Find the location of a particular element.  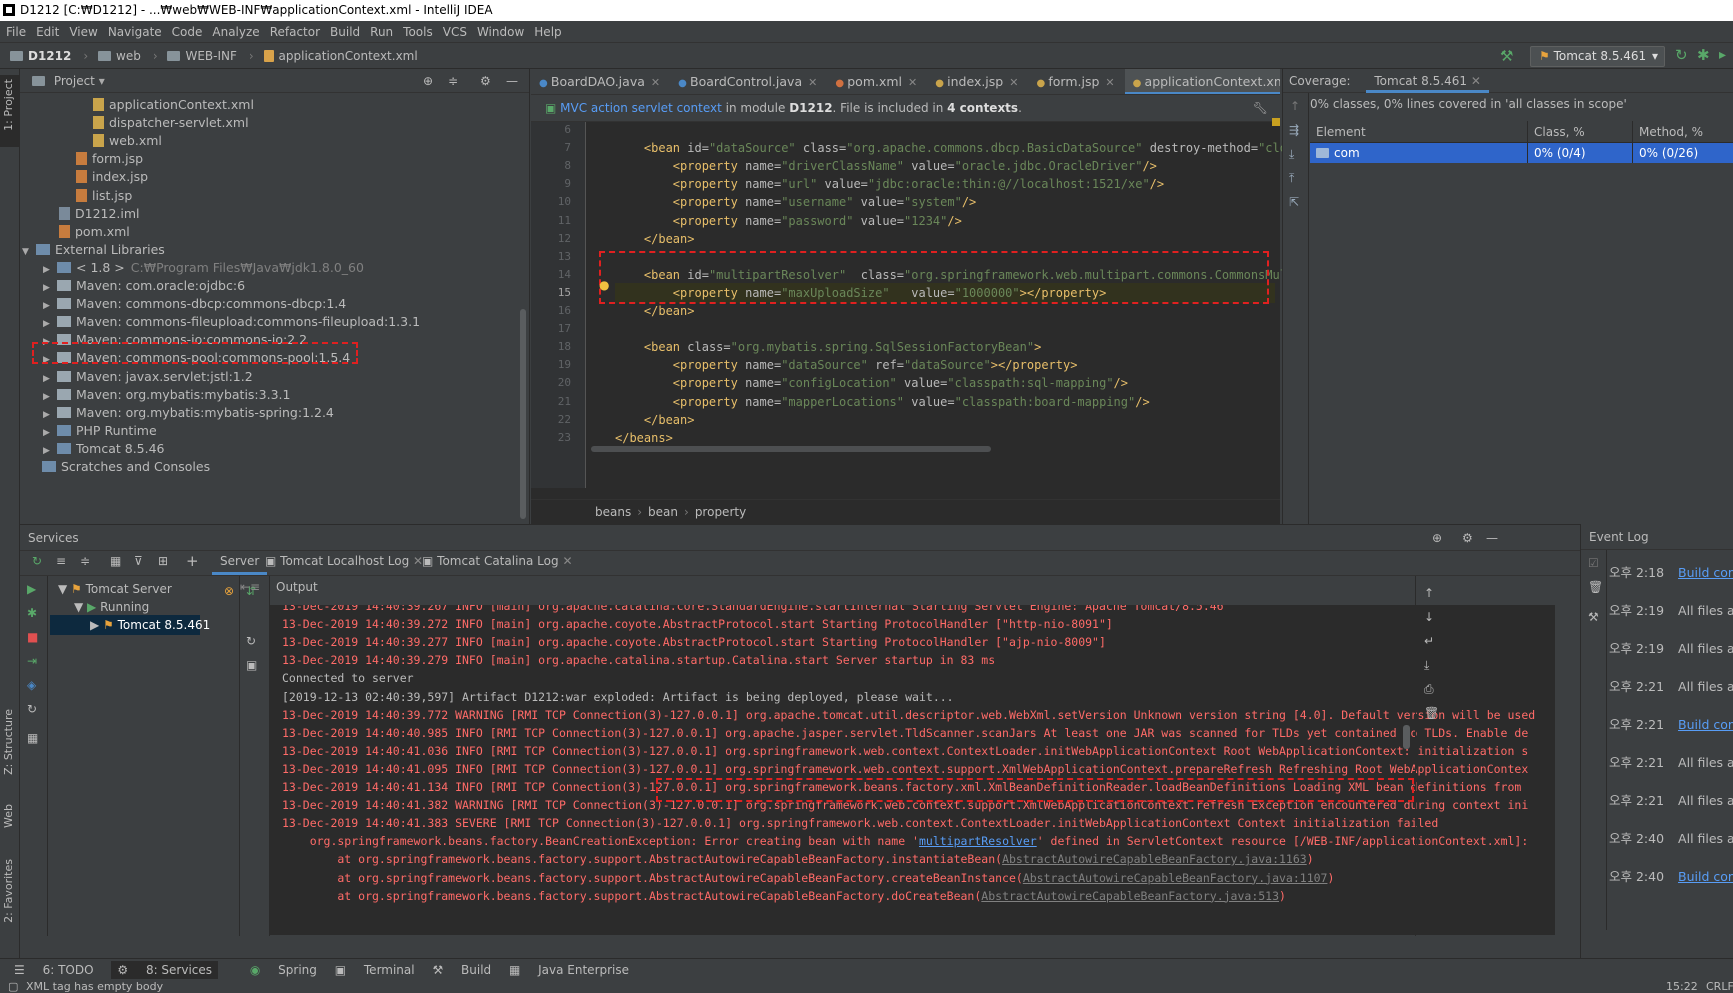

tool-tab-java-enterprise: ▦ Java Enterprise is located at coordinates (569, 970).